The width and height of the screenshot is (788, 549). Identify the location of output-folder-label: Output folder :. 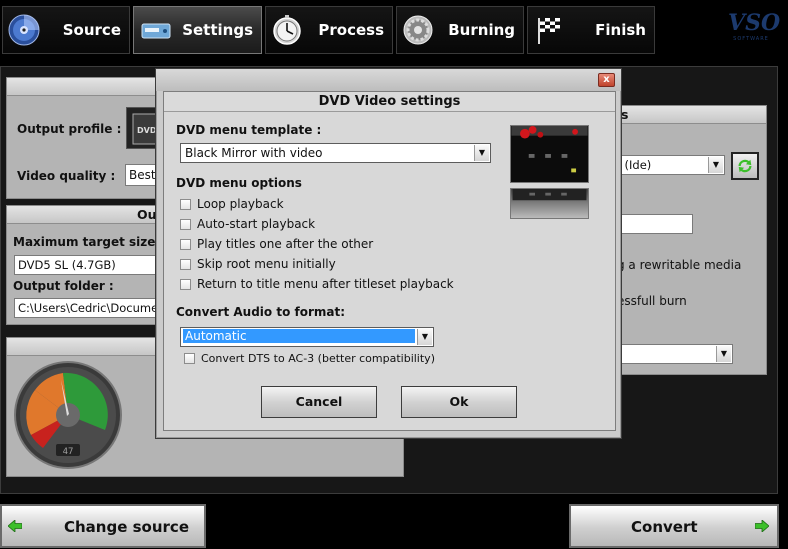
(63, 286).